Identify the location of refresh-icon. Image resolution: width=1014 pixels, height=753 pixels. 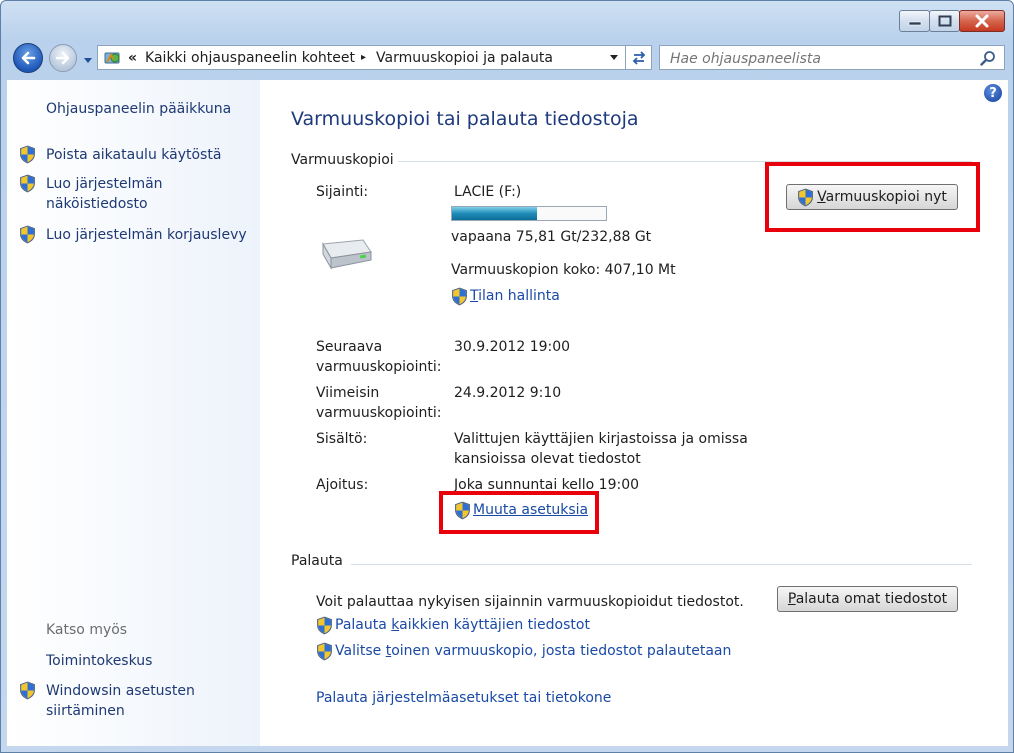
(638, 57).